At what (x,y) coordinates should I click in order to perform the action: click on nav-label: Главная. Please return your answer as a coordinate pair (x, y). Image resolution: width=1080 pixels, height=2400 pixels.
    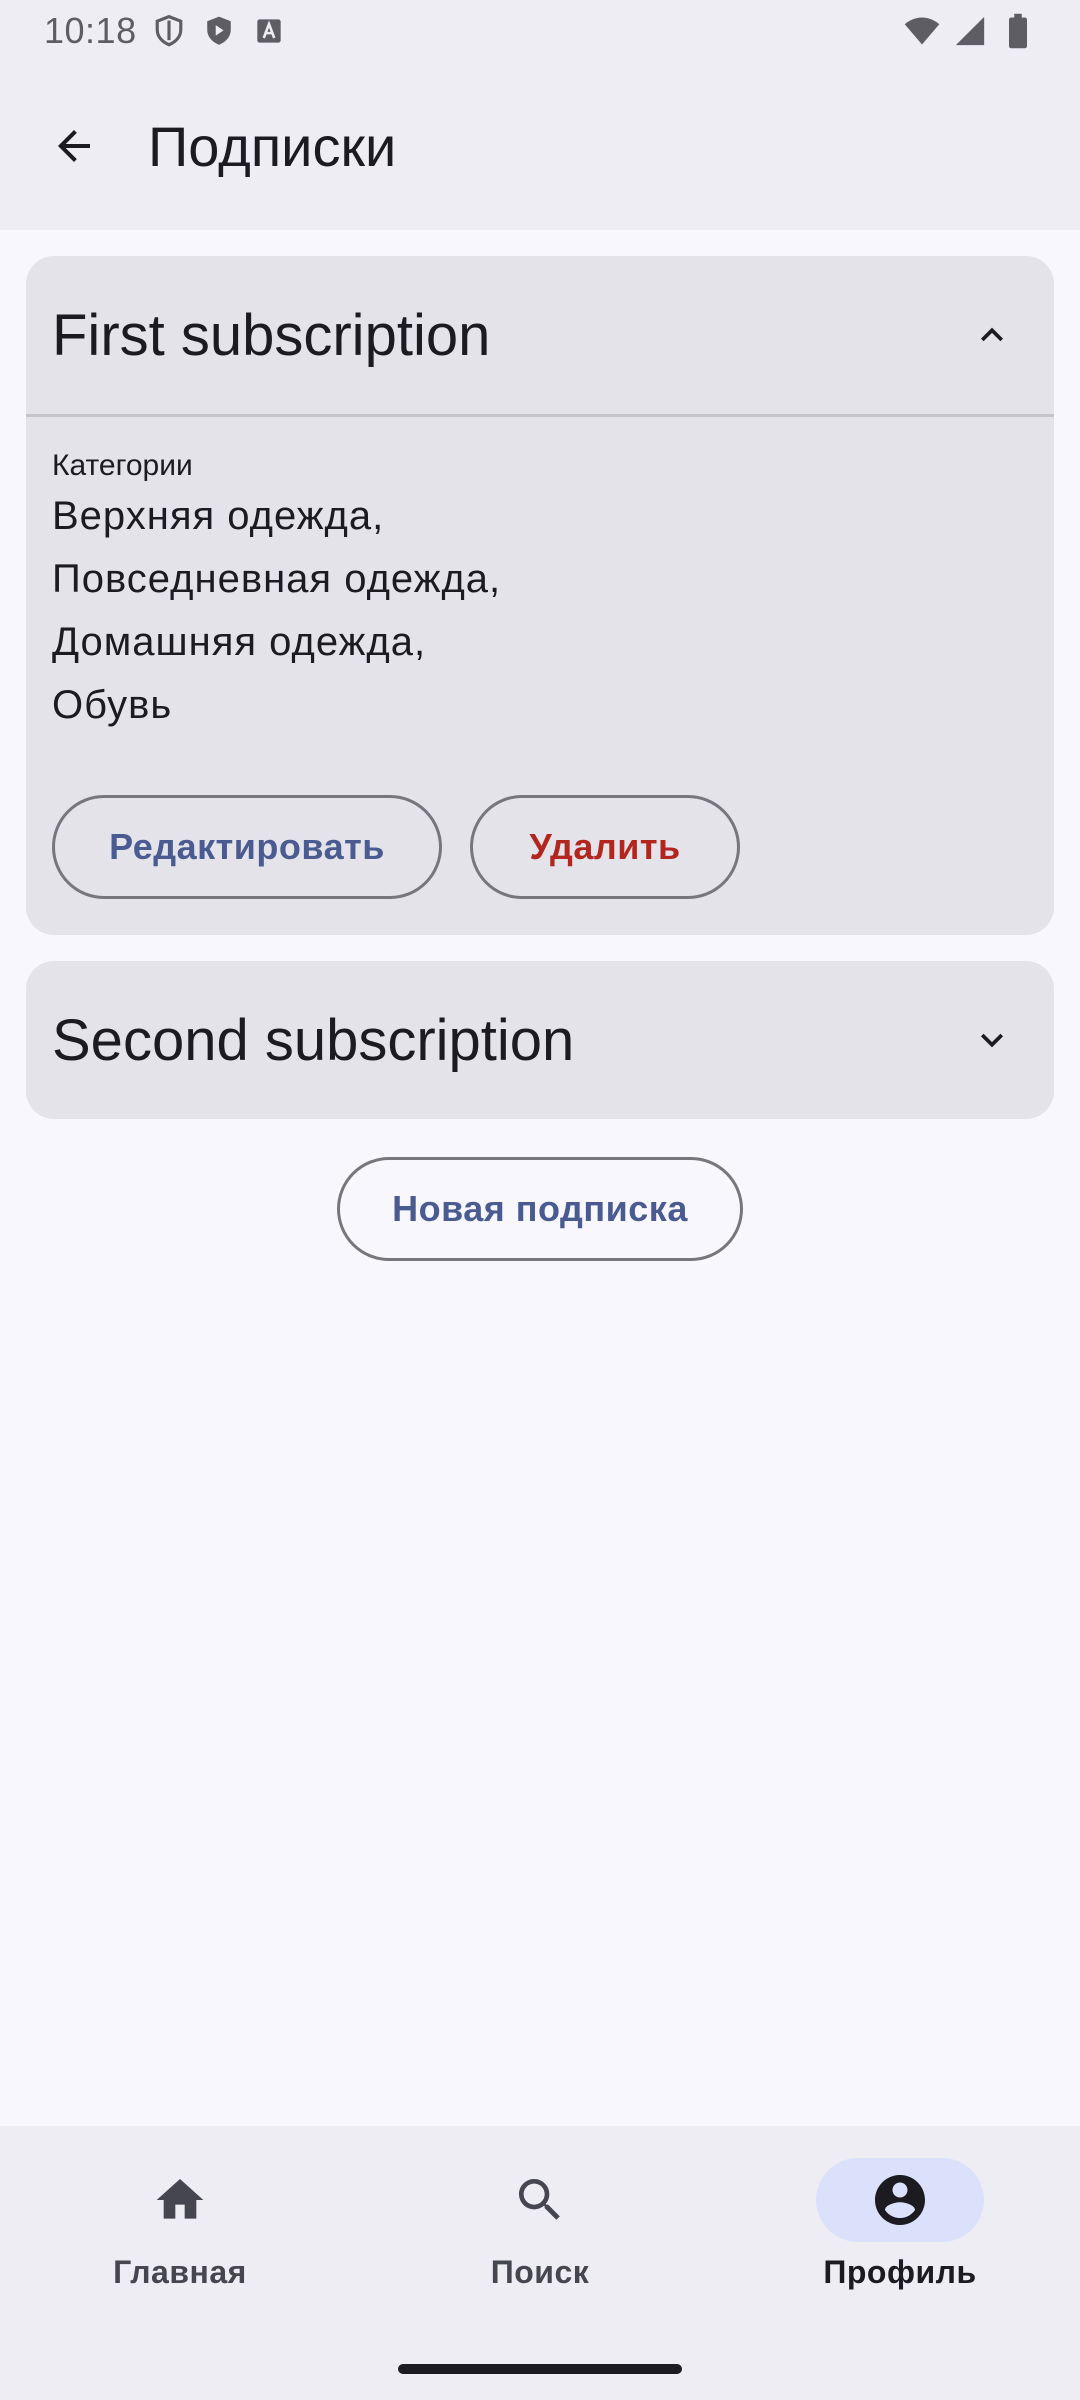
    Looking at the image, I should click on (180, 2272).